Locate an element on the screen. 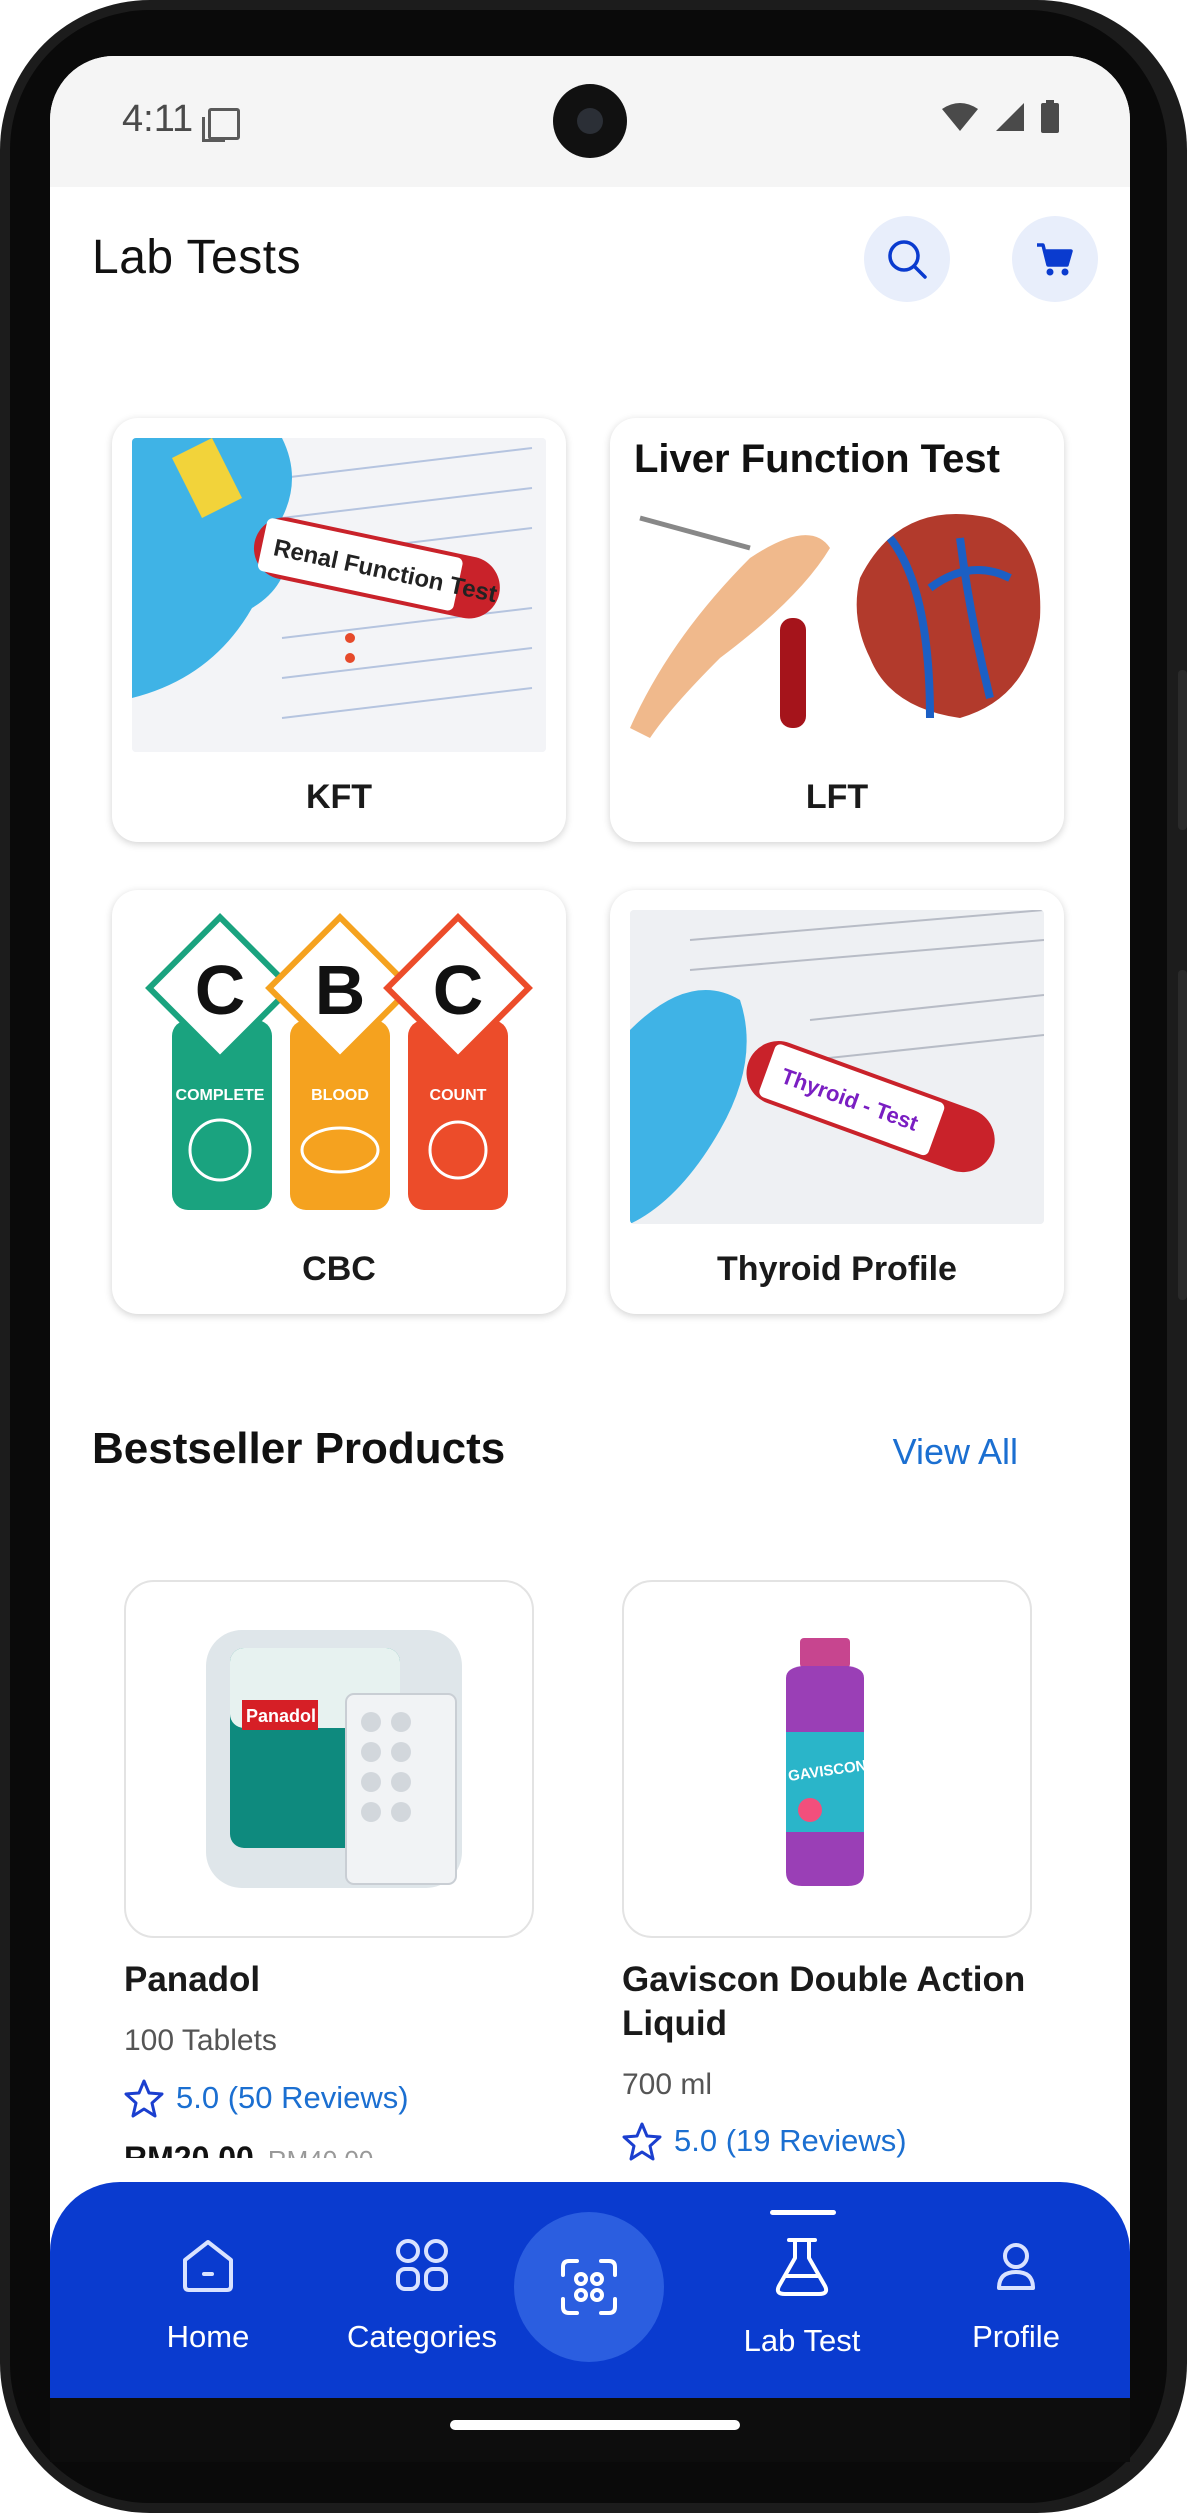 This screenshot has height=2513, width=1187. nav-home: Home is located at coordinates (208, 2294).